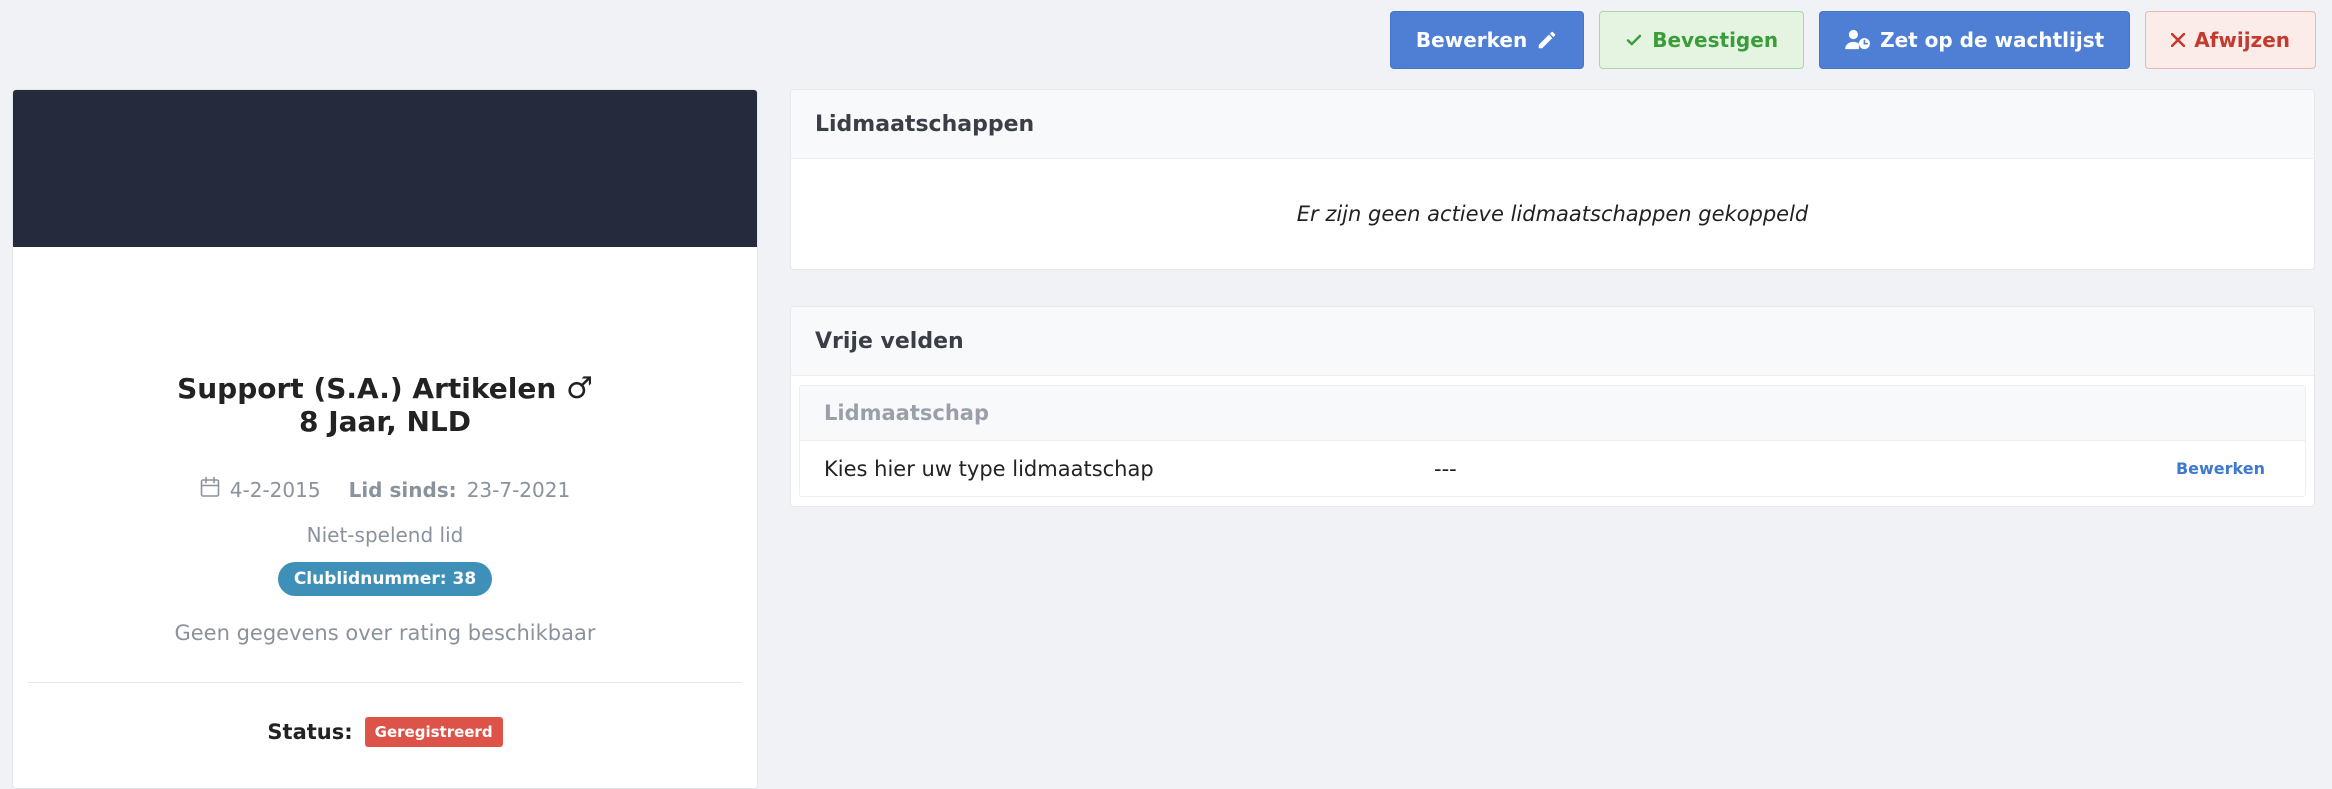 Image resolution: width=2332 pixels, height=789 pixels. I want to click on profile-banner, so click(385, 168).